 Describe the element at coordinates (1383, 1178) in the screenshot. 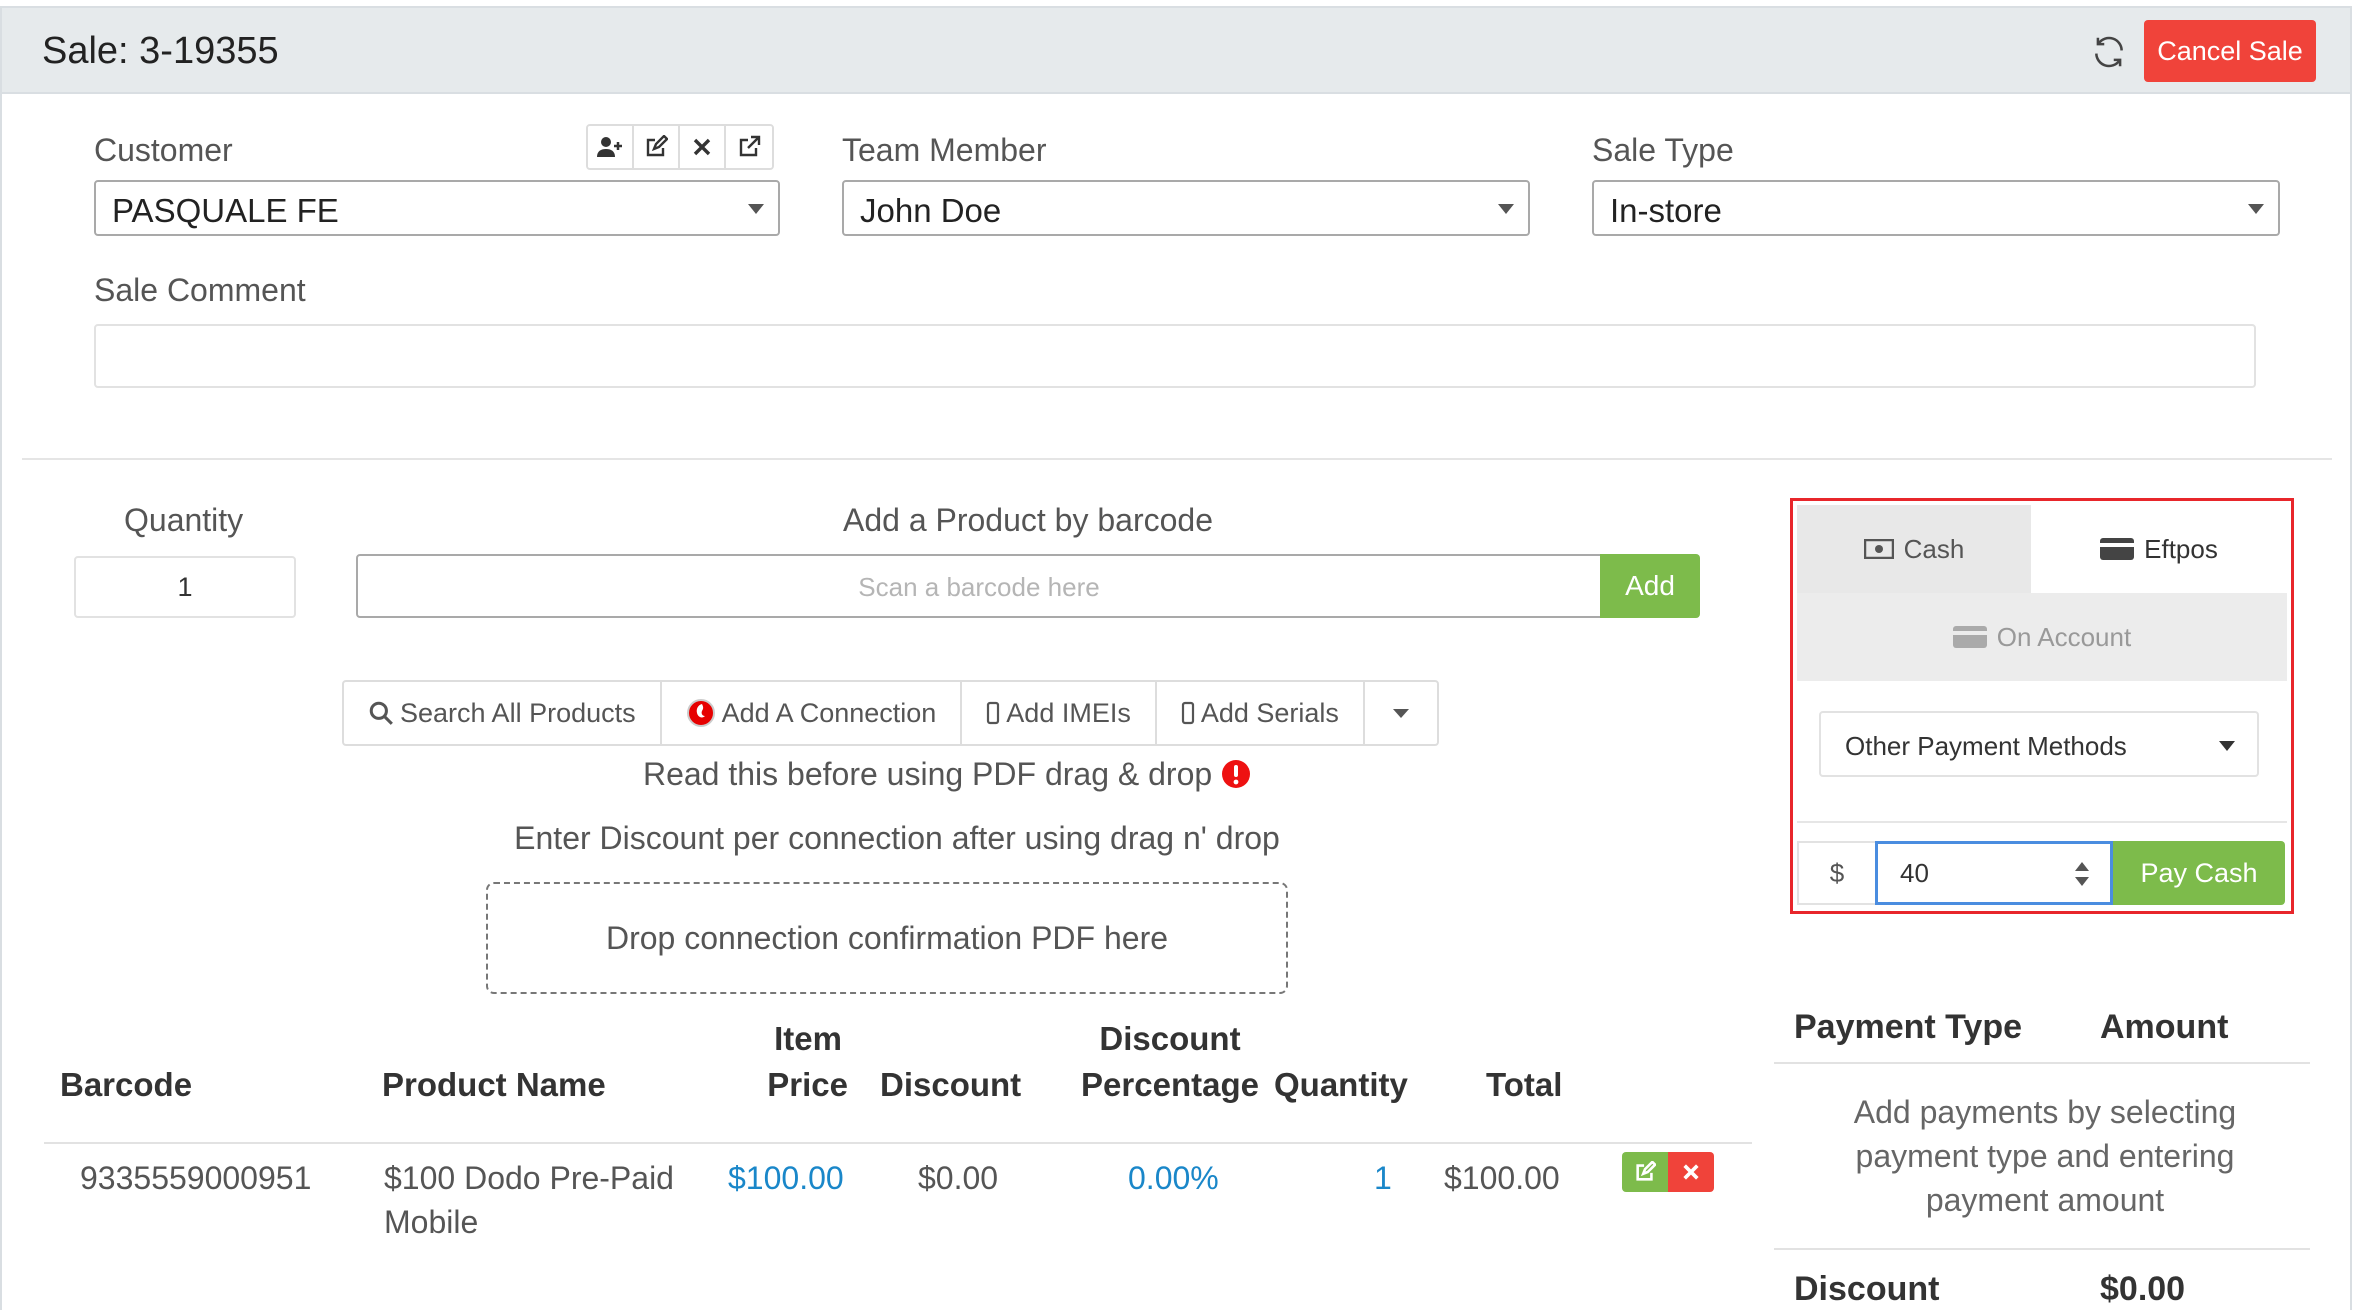

I see `row-quantity-link: 1` at that location.